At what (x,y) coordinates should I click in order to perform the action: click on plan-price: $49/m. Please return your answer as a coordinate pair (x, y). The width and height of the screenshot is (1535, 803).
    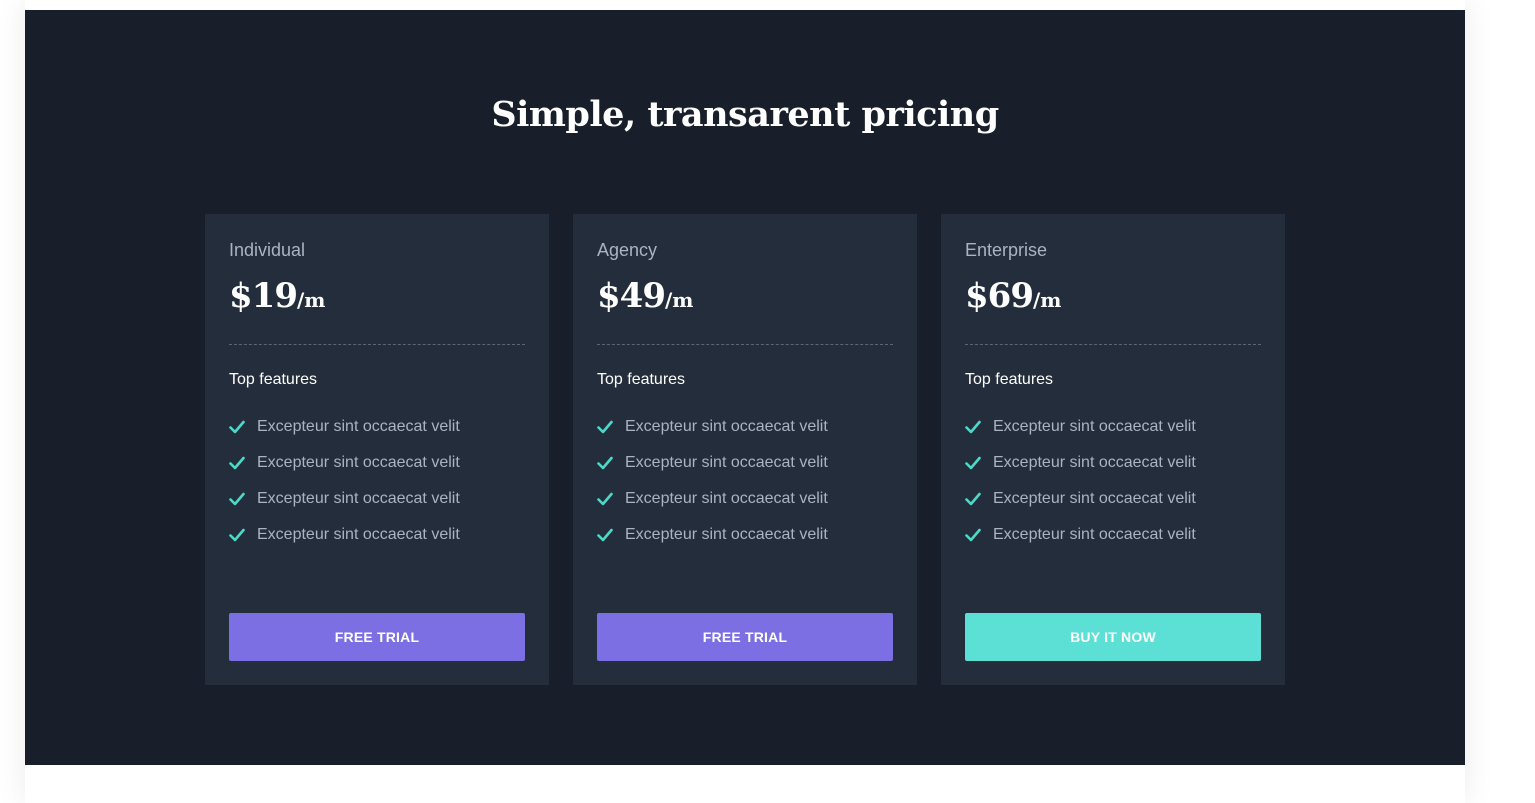
    Looking at the image, I should click on (645, 296).